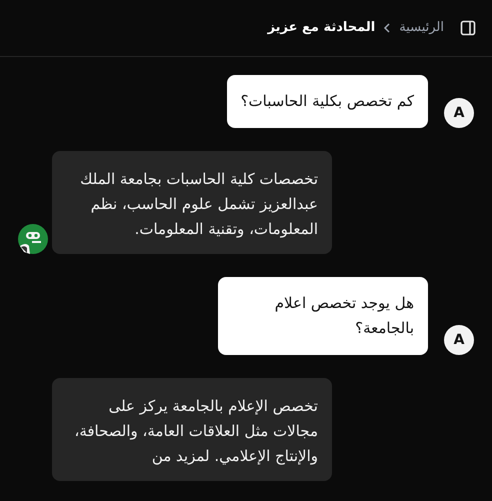 This screenshot has height=501, width=492. I want to click on user-message: كم تخصص بكلية الحاسبات؟, so click(327, 101).